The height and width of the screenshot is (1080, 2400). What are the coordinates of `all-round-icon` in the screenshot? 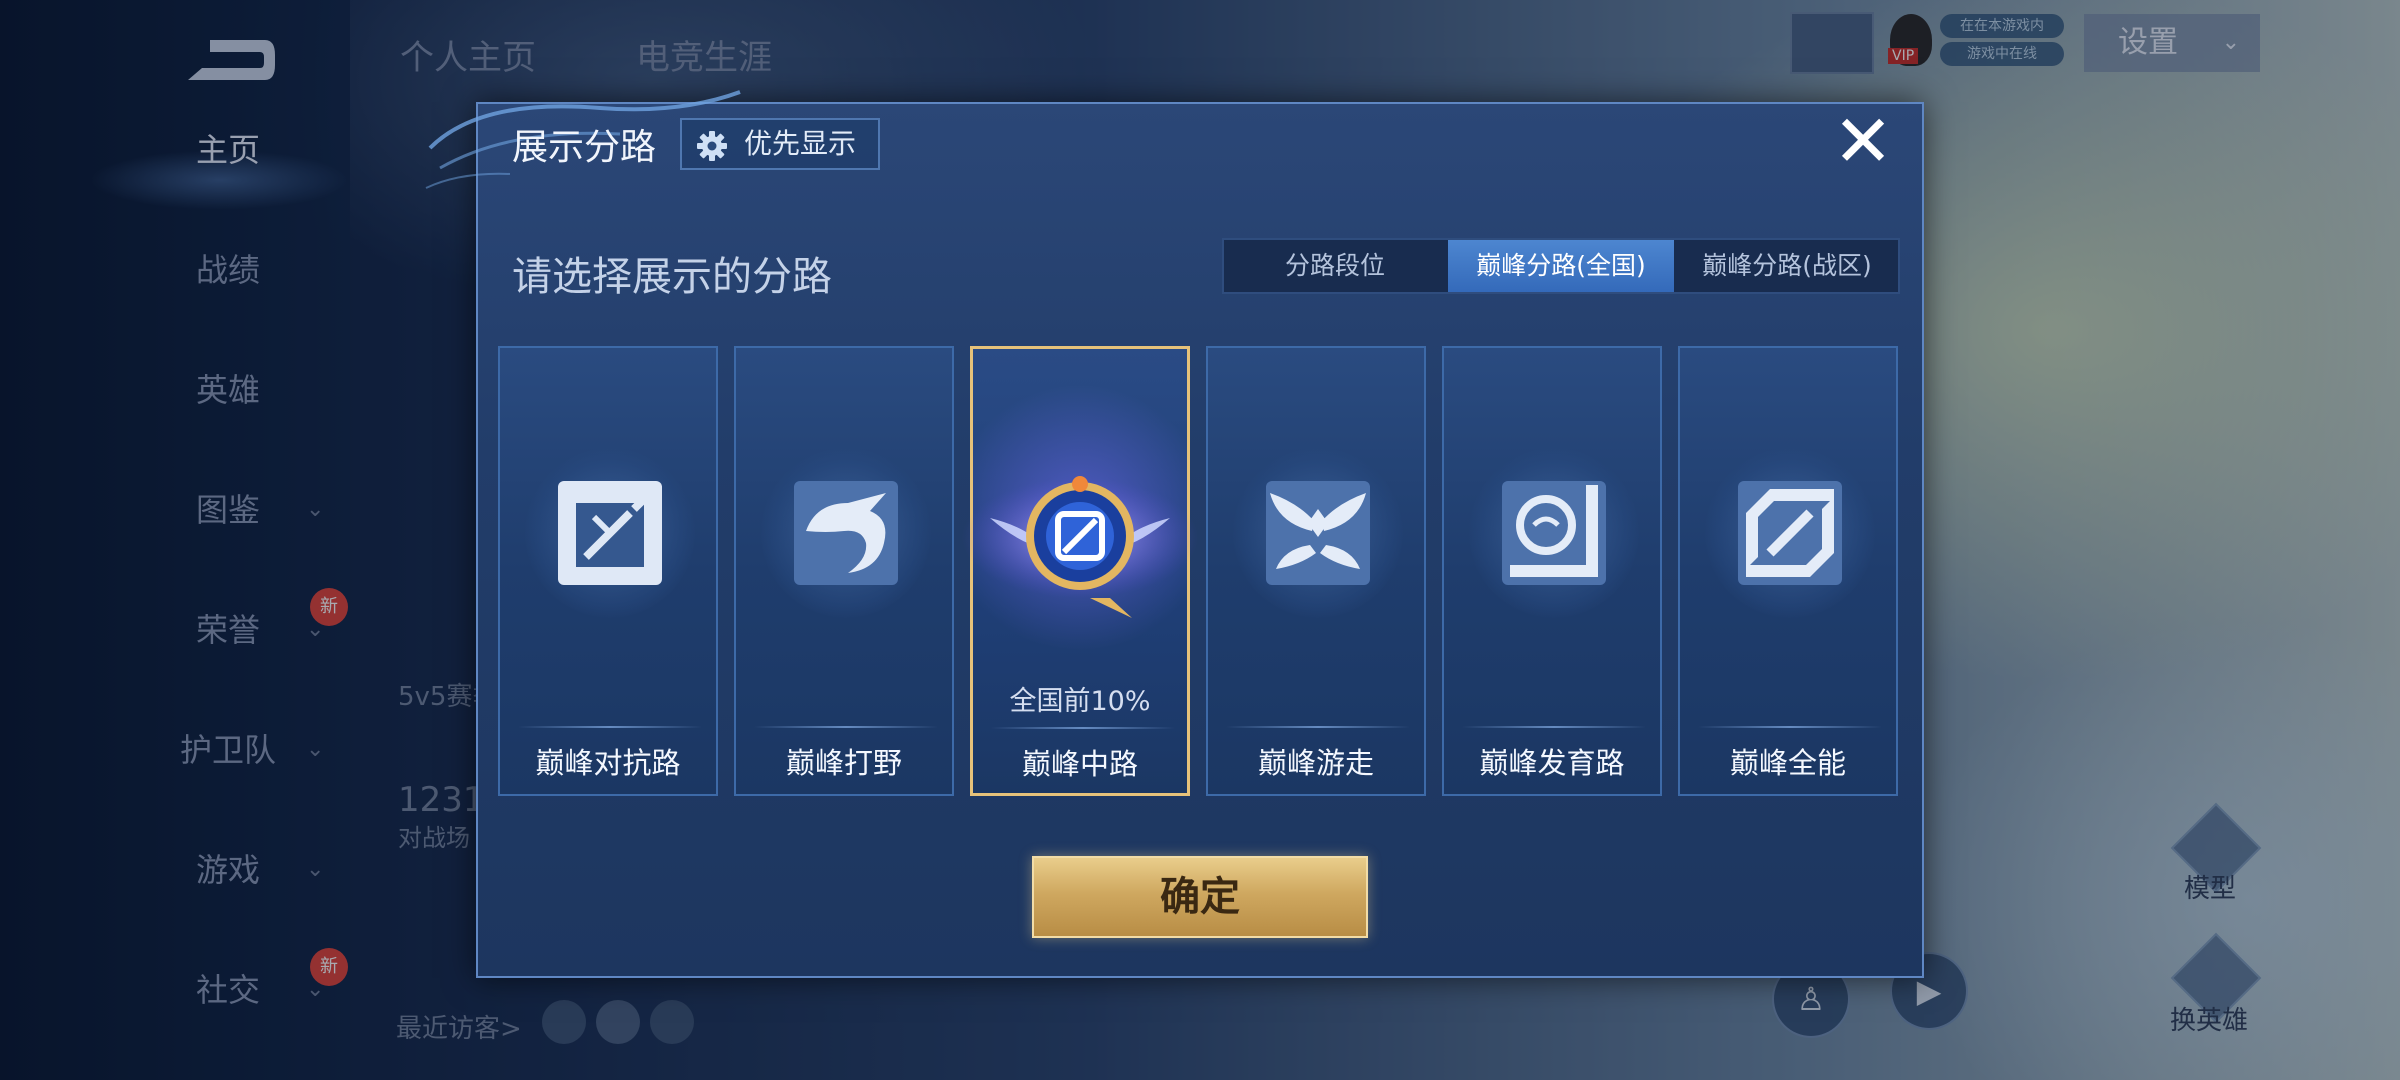 It's located at (1790, 533).